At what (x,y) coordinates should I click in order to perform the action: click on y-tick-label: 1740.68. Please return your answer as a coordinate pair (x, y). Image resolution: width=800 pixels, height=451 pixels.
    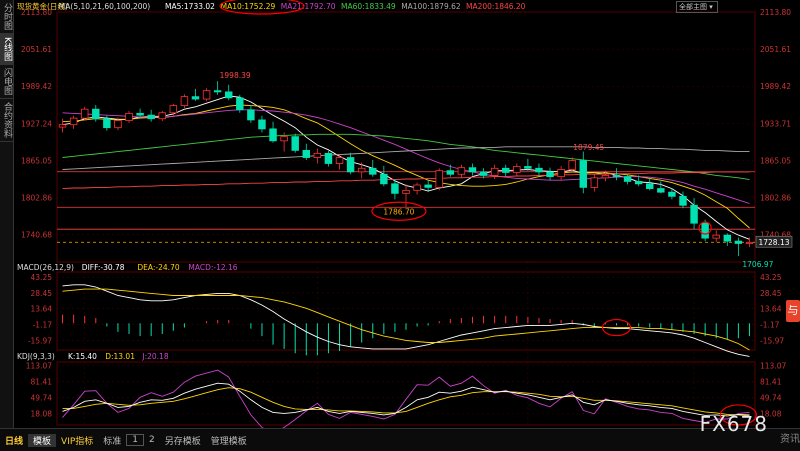
    Looking at the image, I should click on (36, 235).